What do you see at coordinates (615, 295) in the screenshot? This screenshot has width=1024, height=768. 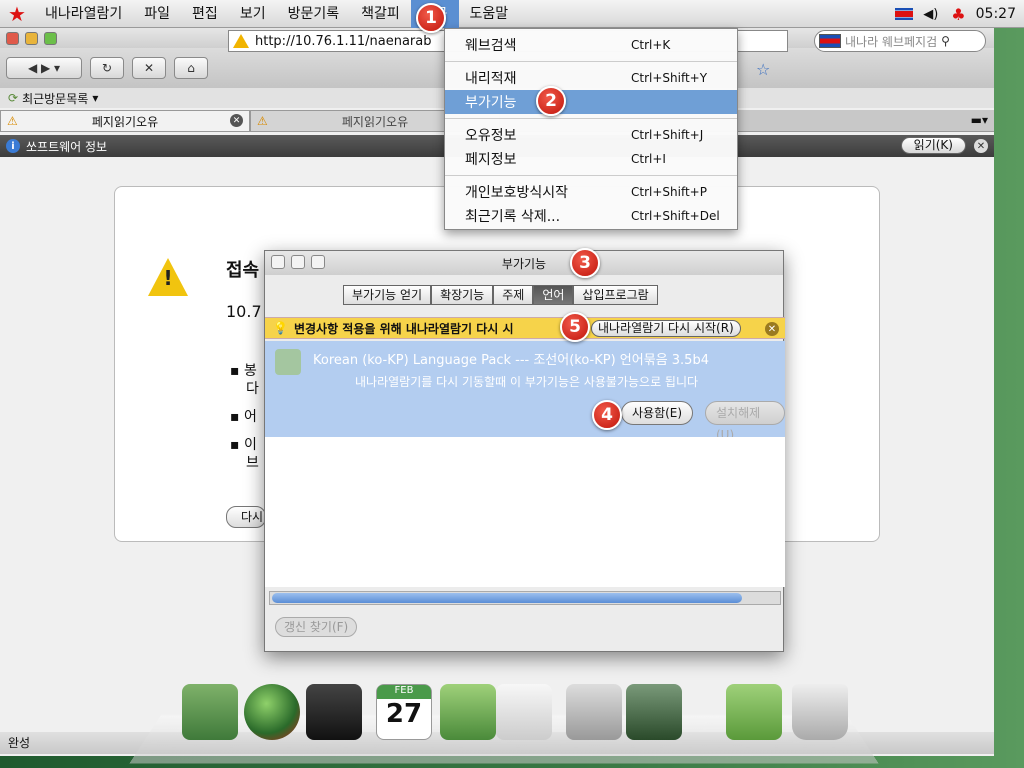 I see `tab-plugins: 삽입프로그람` at bounding box center [615, 295].